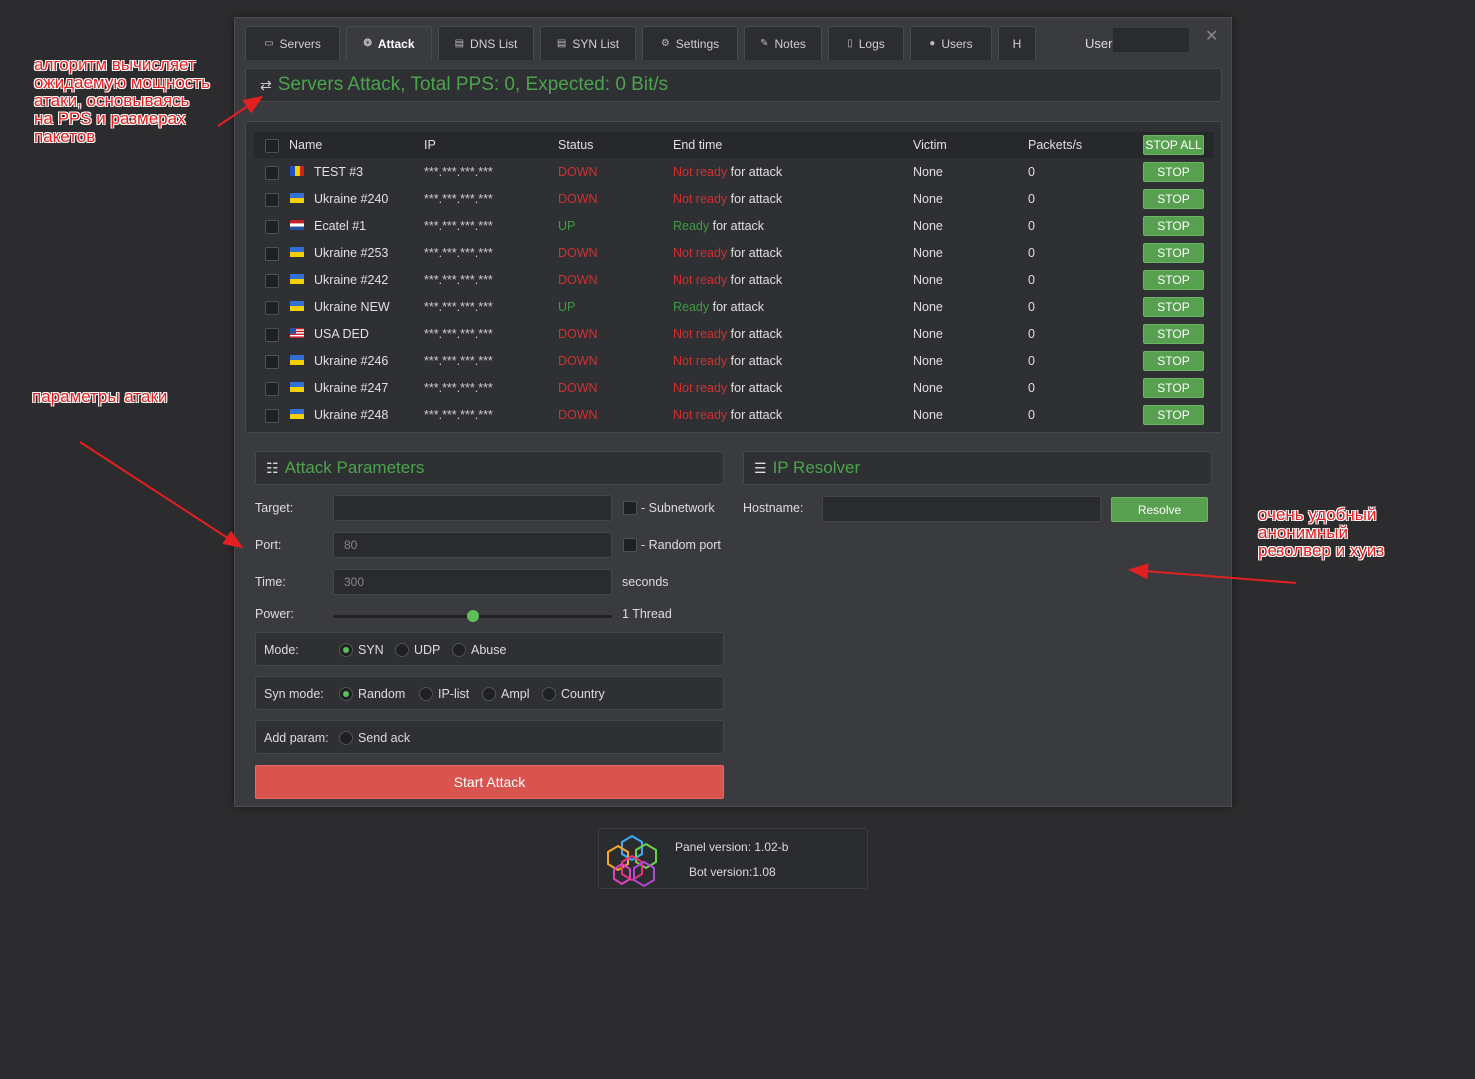 This screenshot has height=1079, width=1475. What do you see at coordinates (1212, 573) in the screenshot?
I see `arrow-to-resolver` at bounding box center [1212, 573].